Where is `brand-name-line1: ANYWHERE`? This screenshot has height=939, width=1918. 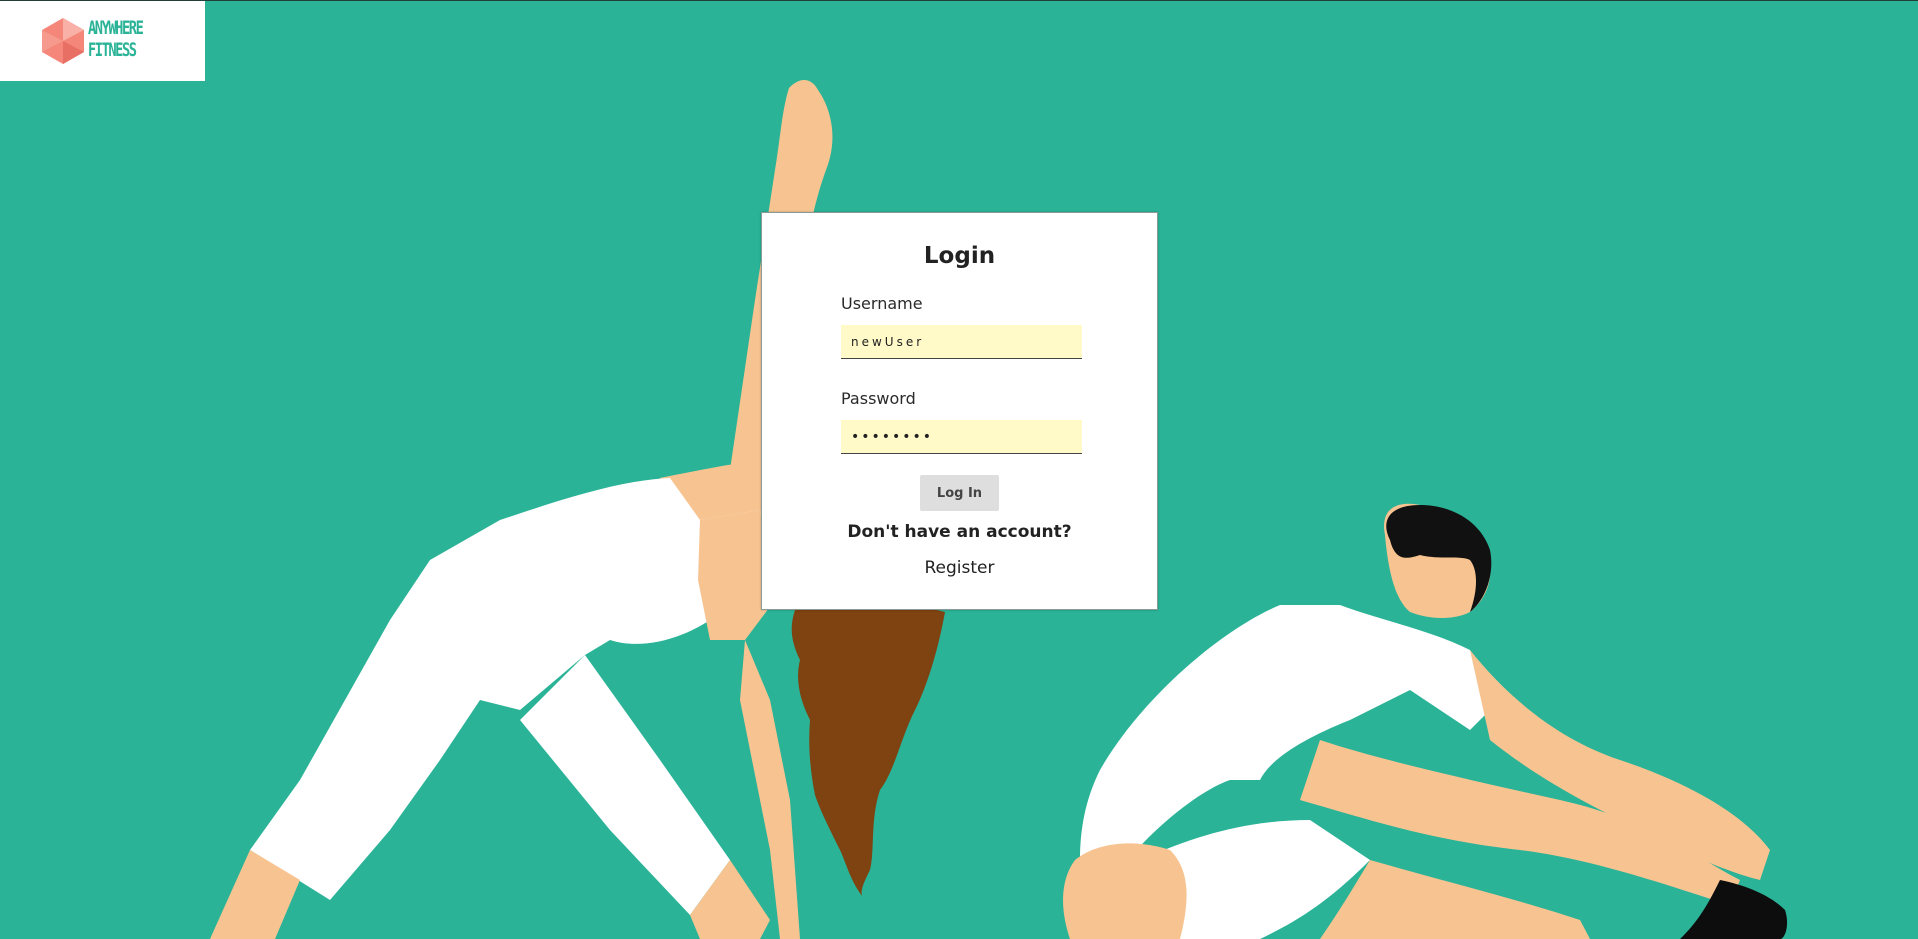
brand-name-line1: ANYWHERE is located at coordinates (116, 28).